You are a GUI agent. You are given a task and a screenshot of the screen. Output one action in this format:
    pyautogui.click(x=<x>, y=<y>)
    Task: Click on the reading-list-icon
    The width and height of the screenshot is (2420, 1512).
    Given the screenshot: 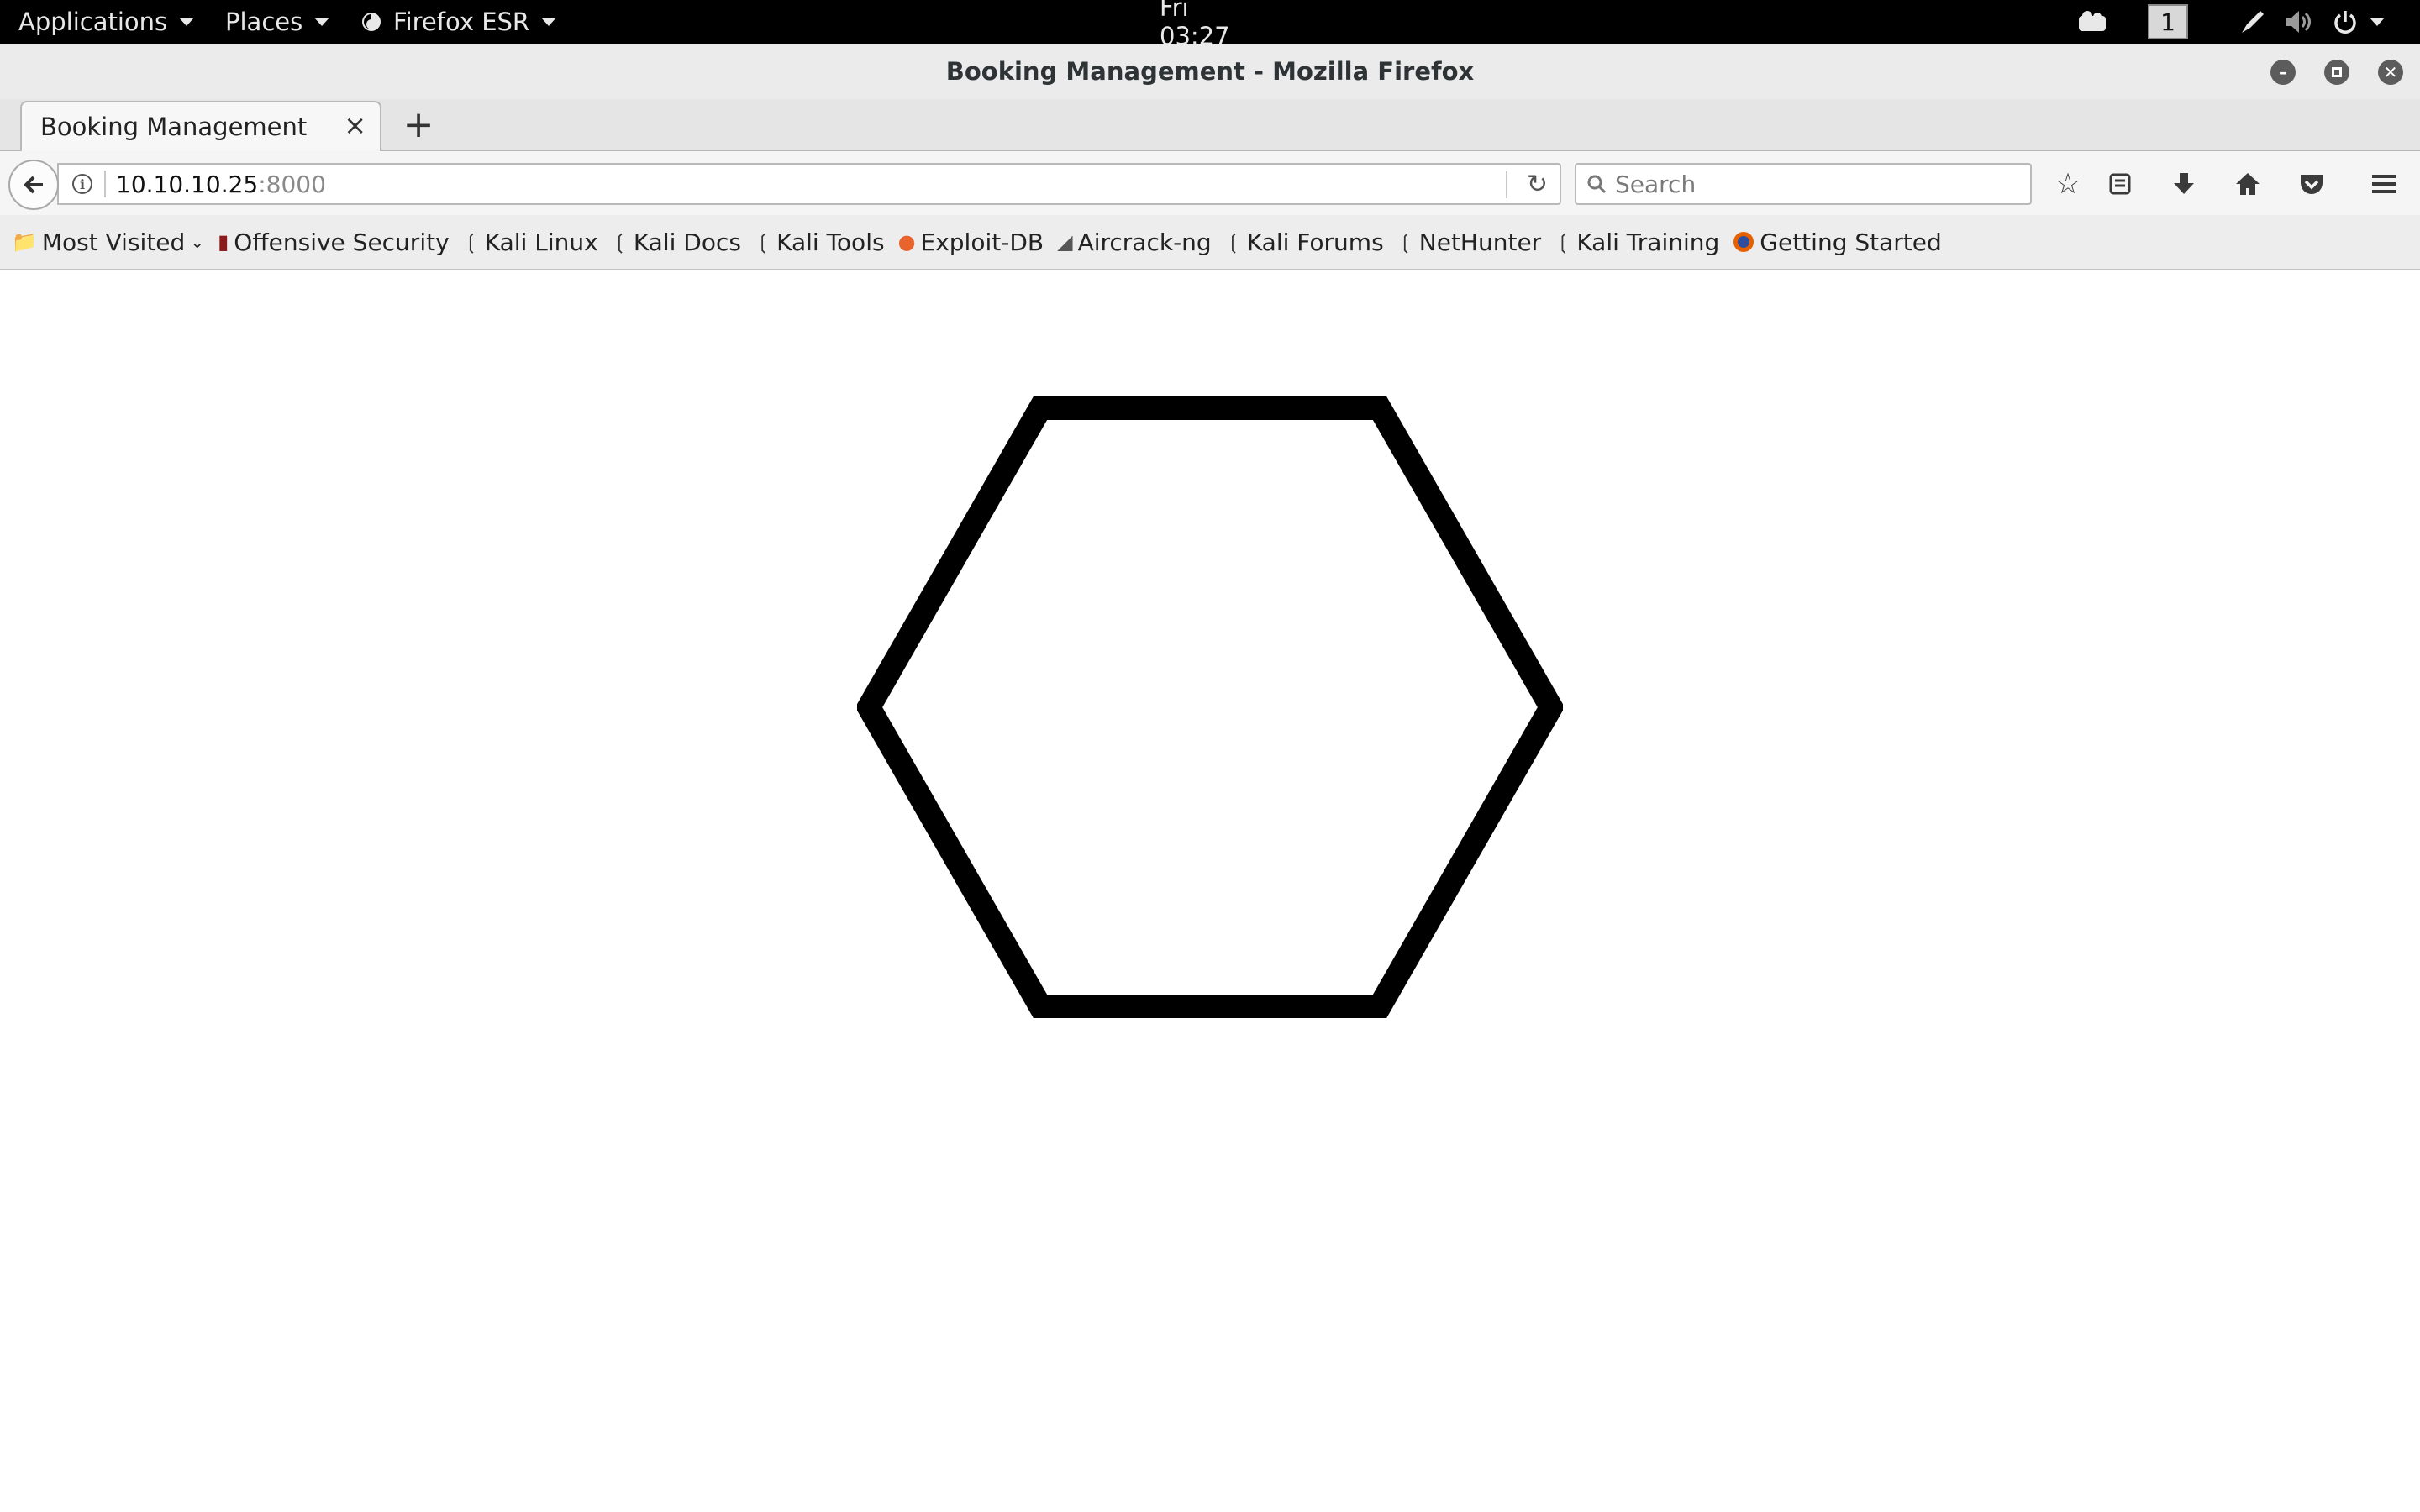 What is the action you would take?
    pyautogui.click(x=2120, y=184)
    